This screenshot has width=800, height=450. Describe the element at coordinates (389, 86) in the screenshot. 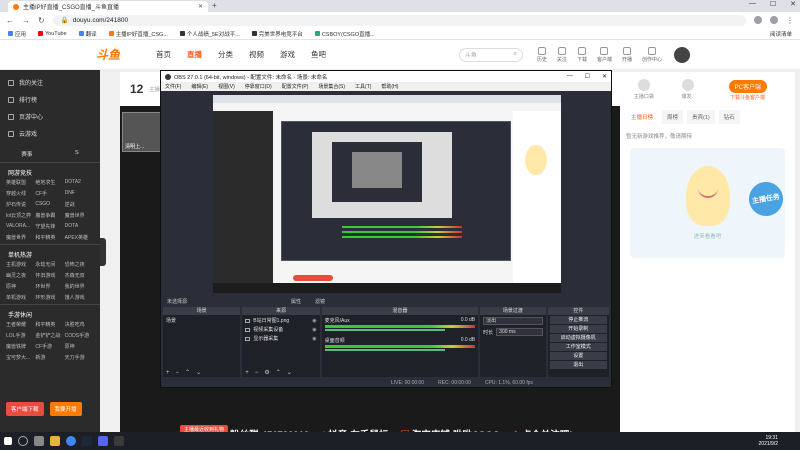

I see `obs-menu-help: 帮助(H)` at that location.